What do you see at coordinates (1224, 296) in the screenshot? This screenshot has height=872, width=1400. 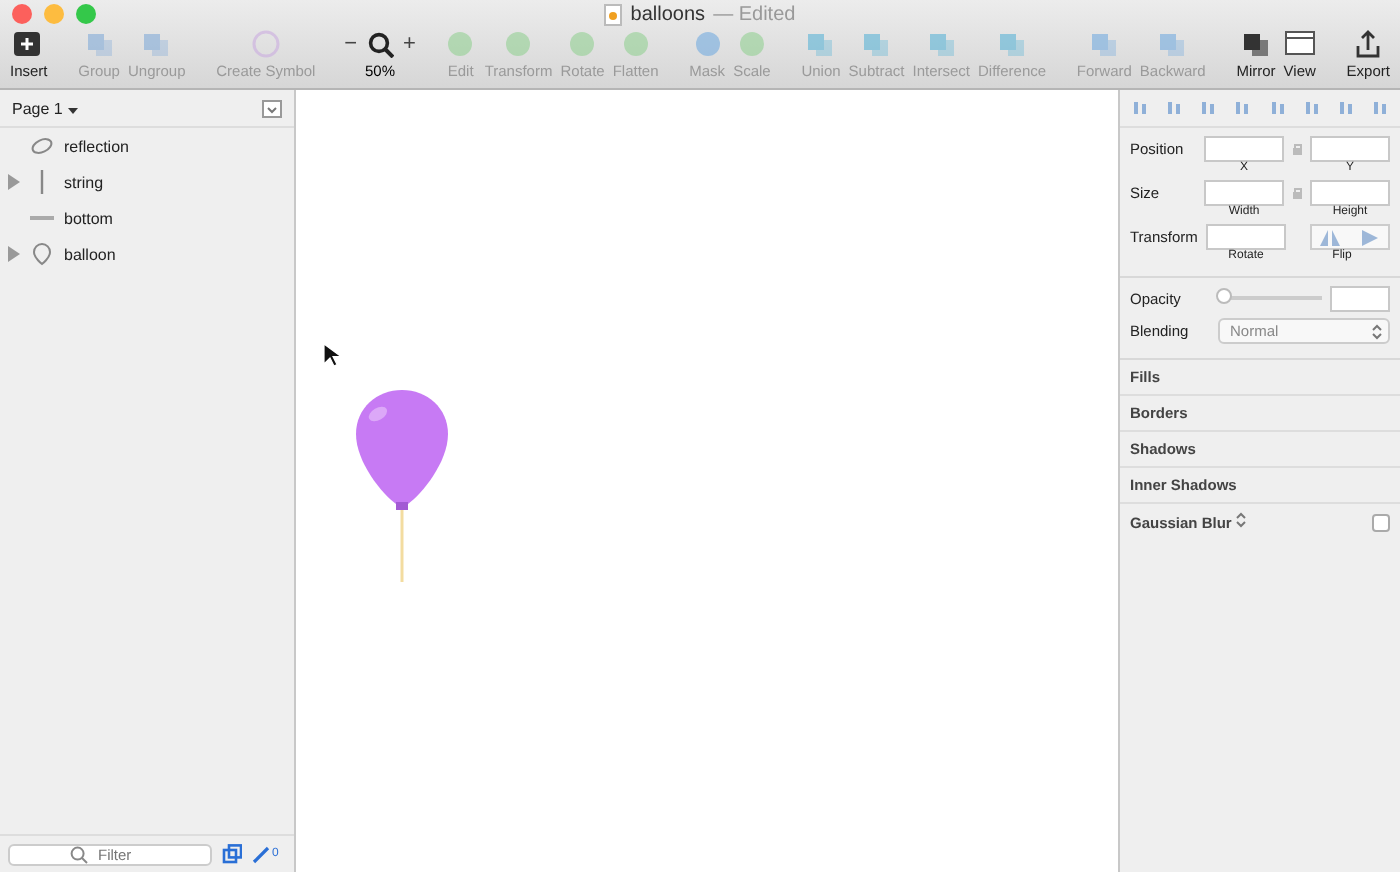 I see `slider-thumb` at bounding box center [1224, 296].